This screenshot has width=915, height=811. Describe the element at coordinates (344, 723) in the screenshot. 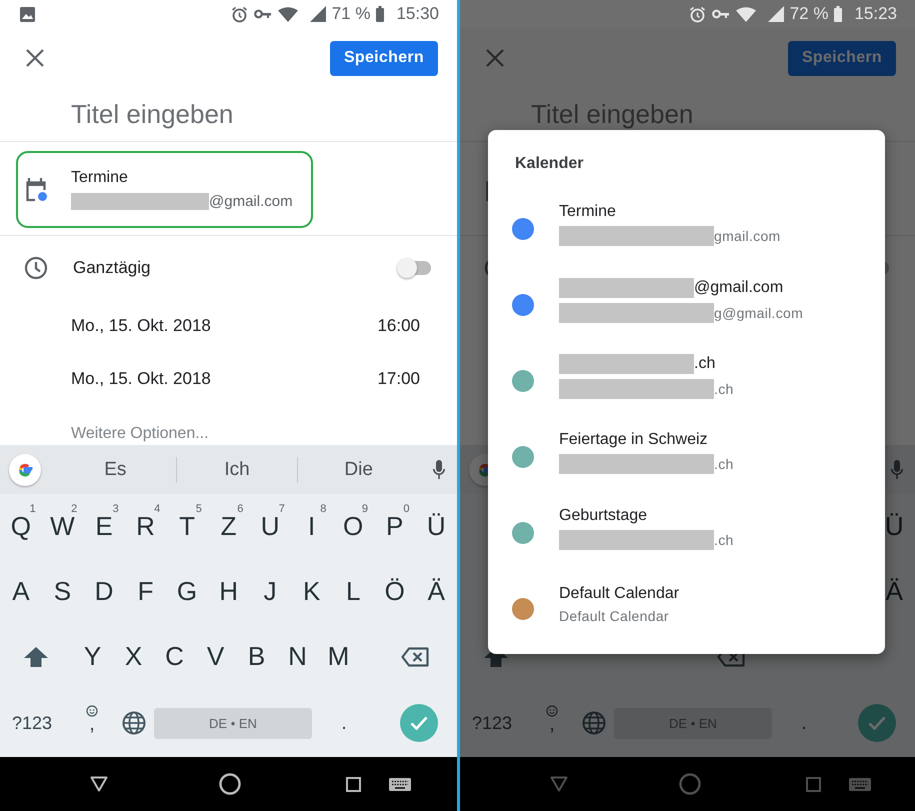

I see `period-key: .` at that location.